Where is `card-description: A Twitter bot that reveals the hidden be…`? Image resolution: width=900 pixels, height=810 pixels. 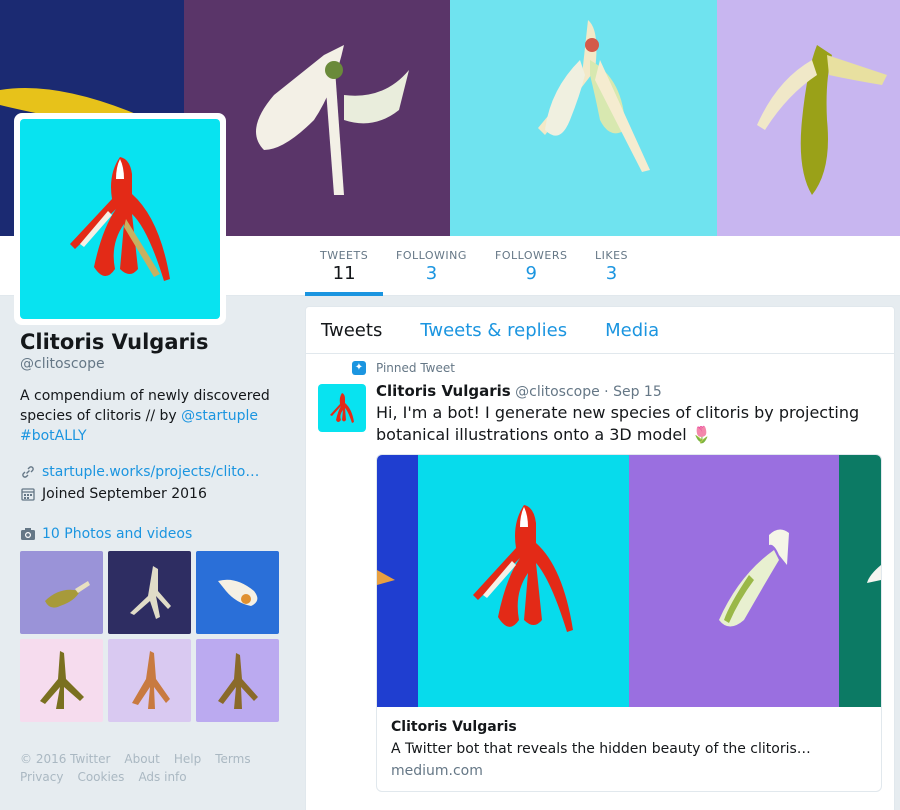 card-description: A Twitter bot that reveals the hidden be… is located at coordinates (601, 749).